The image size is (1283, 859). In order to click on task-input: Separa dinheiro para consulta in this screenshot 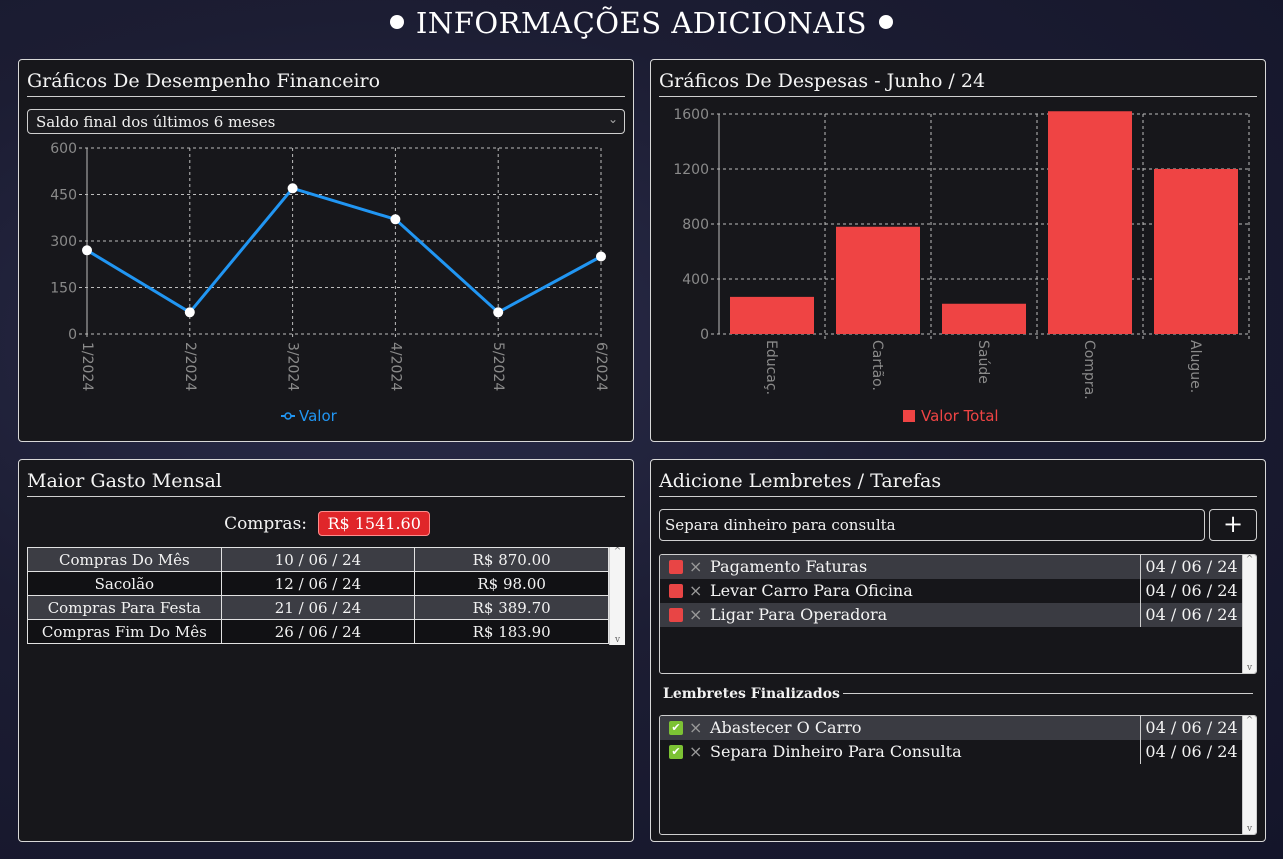, I will do `click(932, 525)`.